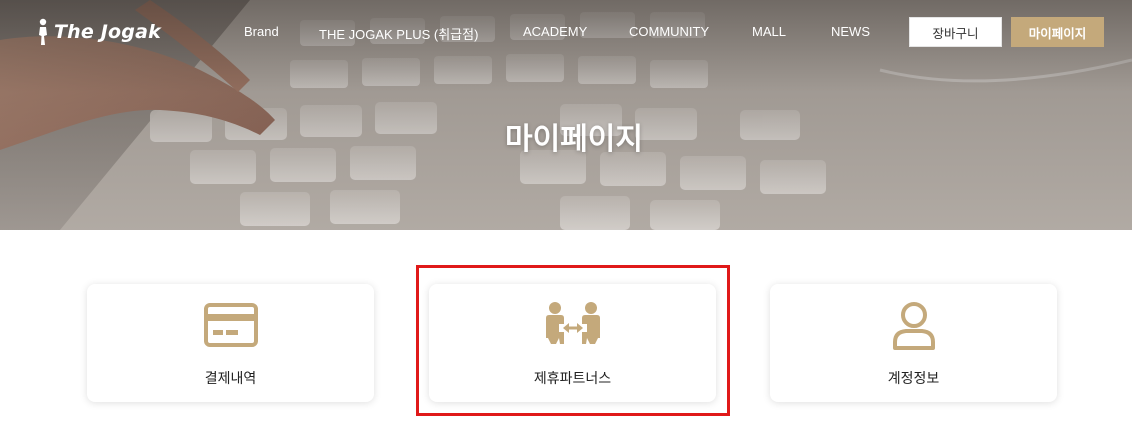  Describe the element at coordinates (574, 139) in the screenshot. I see `page-title: 마이페이지` at that location.